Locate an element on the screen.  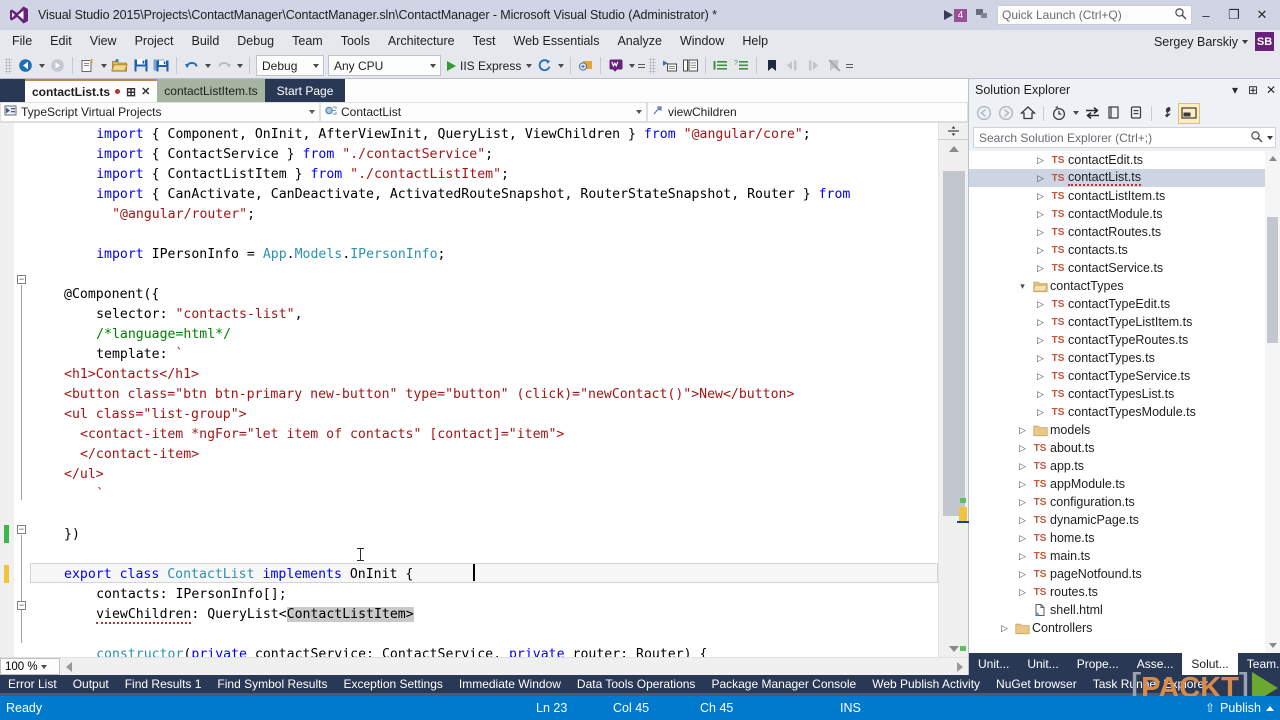
avatar: SB is located at coordinates (1264, 41).